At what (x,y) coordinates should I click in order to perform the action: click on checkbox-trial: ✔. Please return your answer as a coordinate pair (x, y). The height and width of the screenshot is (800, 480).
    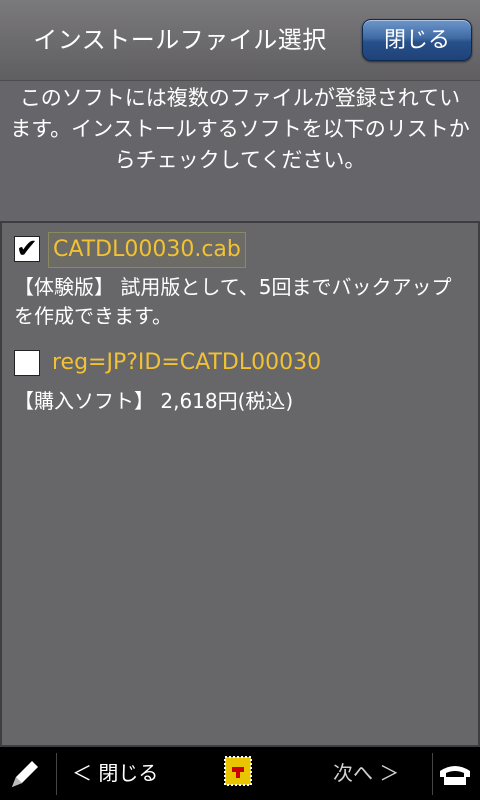
    Looking at the image, I should click on (27, 249).